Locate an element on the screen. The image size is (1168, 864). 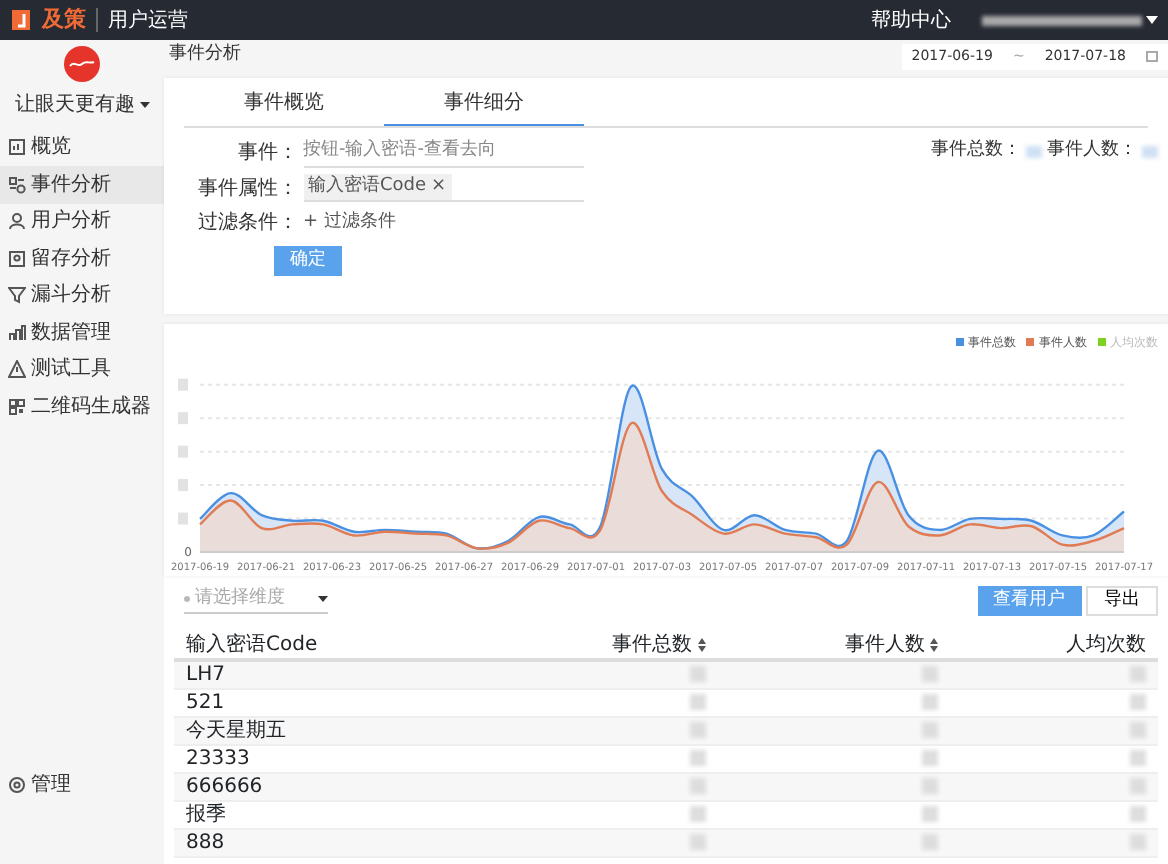
breadcrumb-text: 事件分析 is located at coordinates (204, 55).